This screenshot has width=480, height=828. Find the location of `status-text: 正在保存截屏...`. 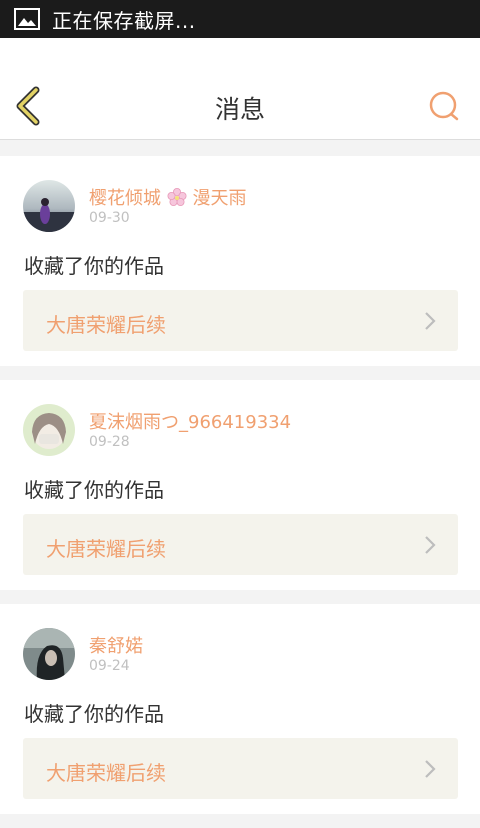

status-text: 正在保存截屏... is located at coordinates (124, 20).